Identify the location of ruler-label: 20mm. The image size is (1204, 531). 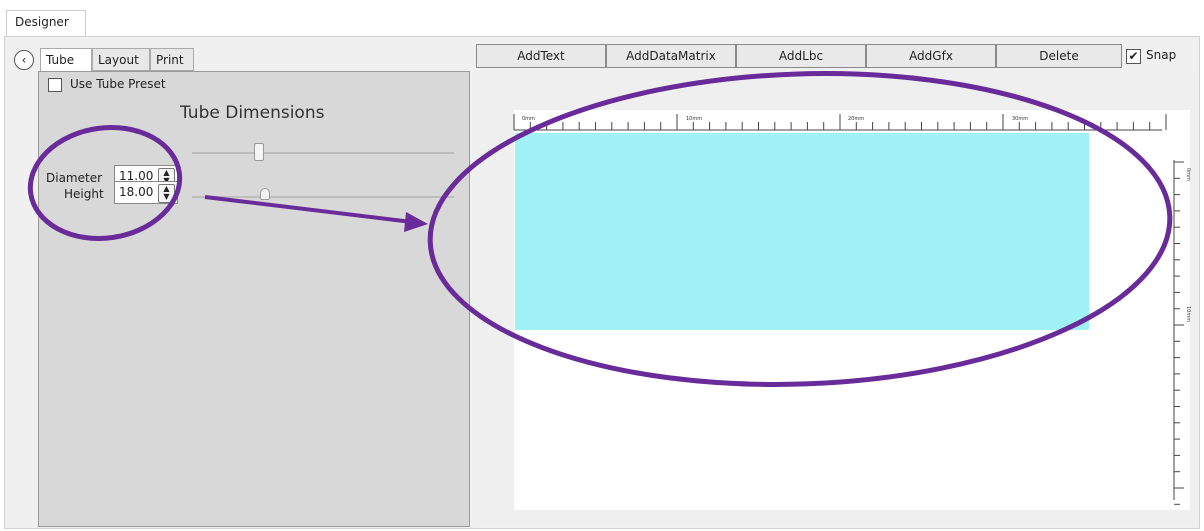
(856, 119).